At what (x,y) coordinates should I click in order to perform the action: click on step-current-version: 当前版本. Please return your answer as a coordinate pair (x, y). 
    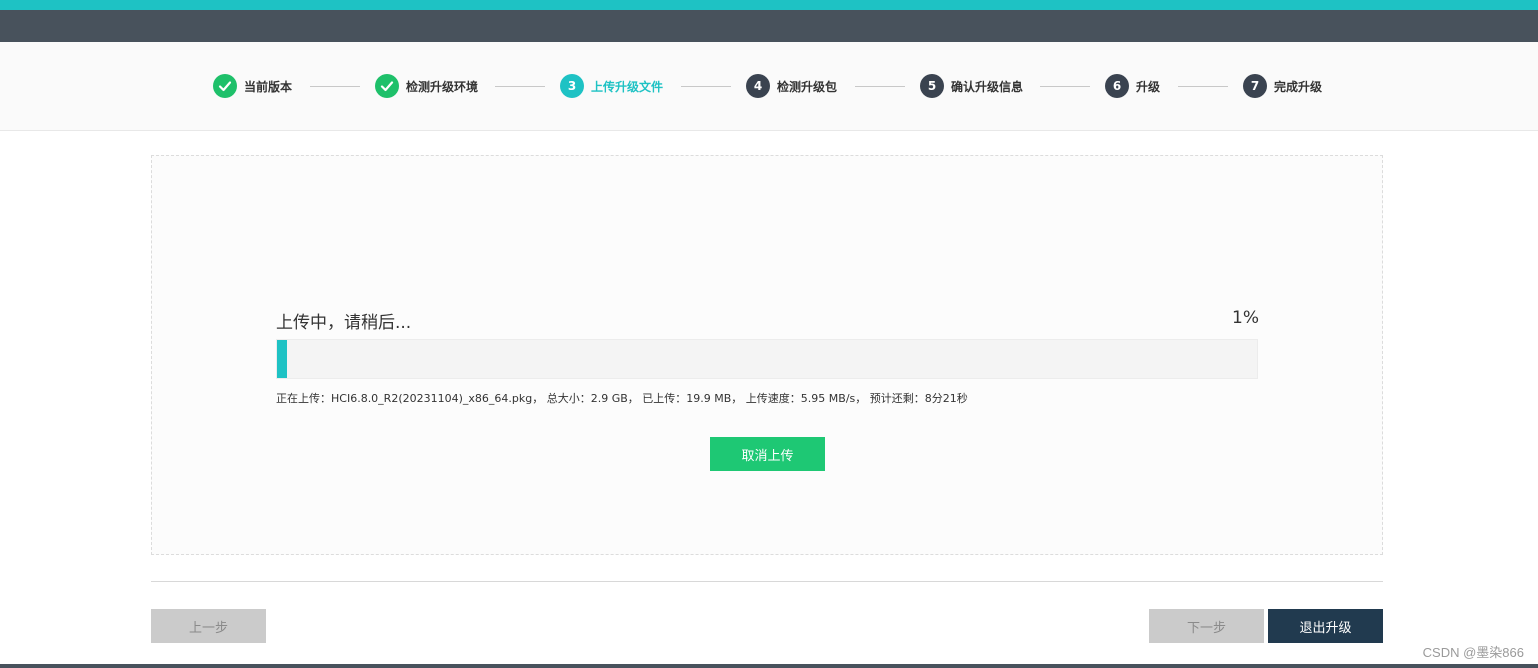
    Looking at the image, I should click on (252, 86).